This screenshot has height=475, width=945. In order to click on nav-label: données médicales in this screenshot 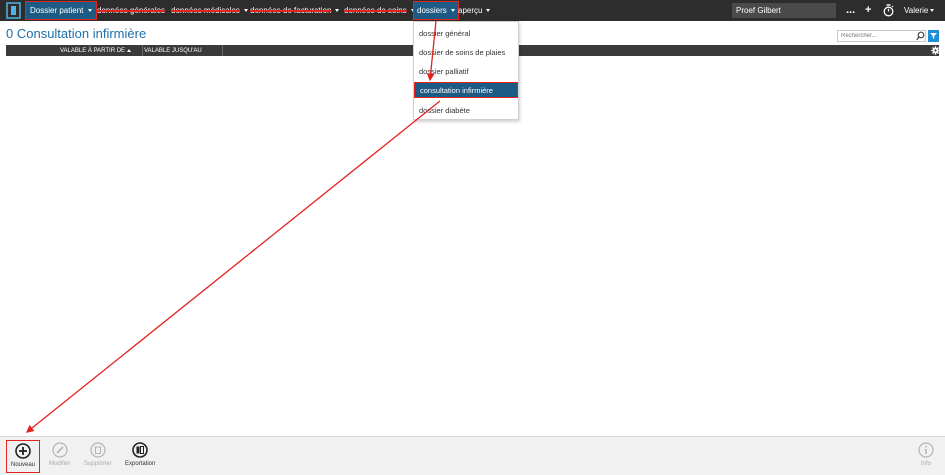, I will do `click(205, 10)`.